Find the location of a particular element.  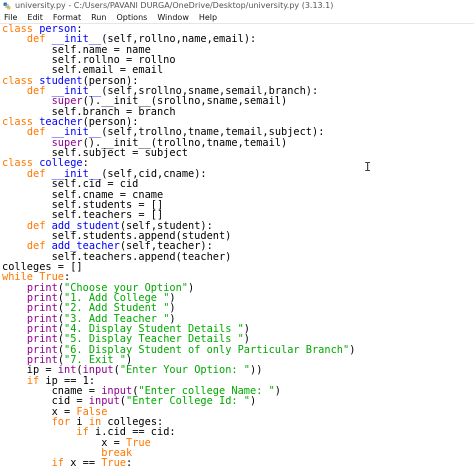

code-line: colleges = [] is located at coordinates (238, 267).